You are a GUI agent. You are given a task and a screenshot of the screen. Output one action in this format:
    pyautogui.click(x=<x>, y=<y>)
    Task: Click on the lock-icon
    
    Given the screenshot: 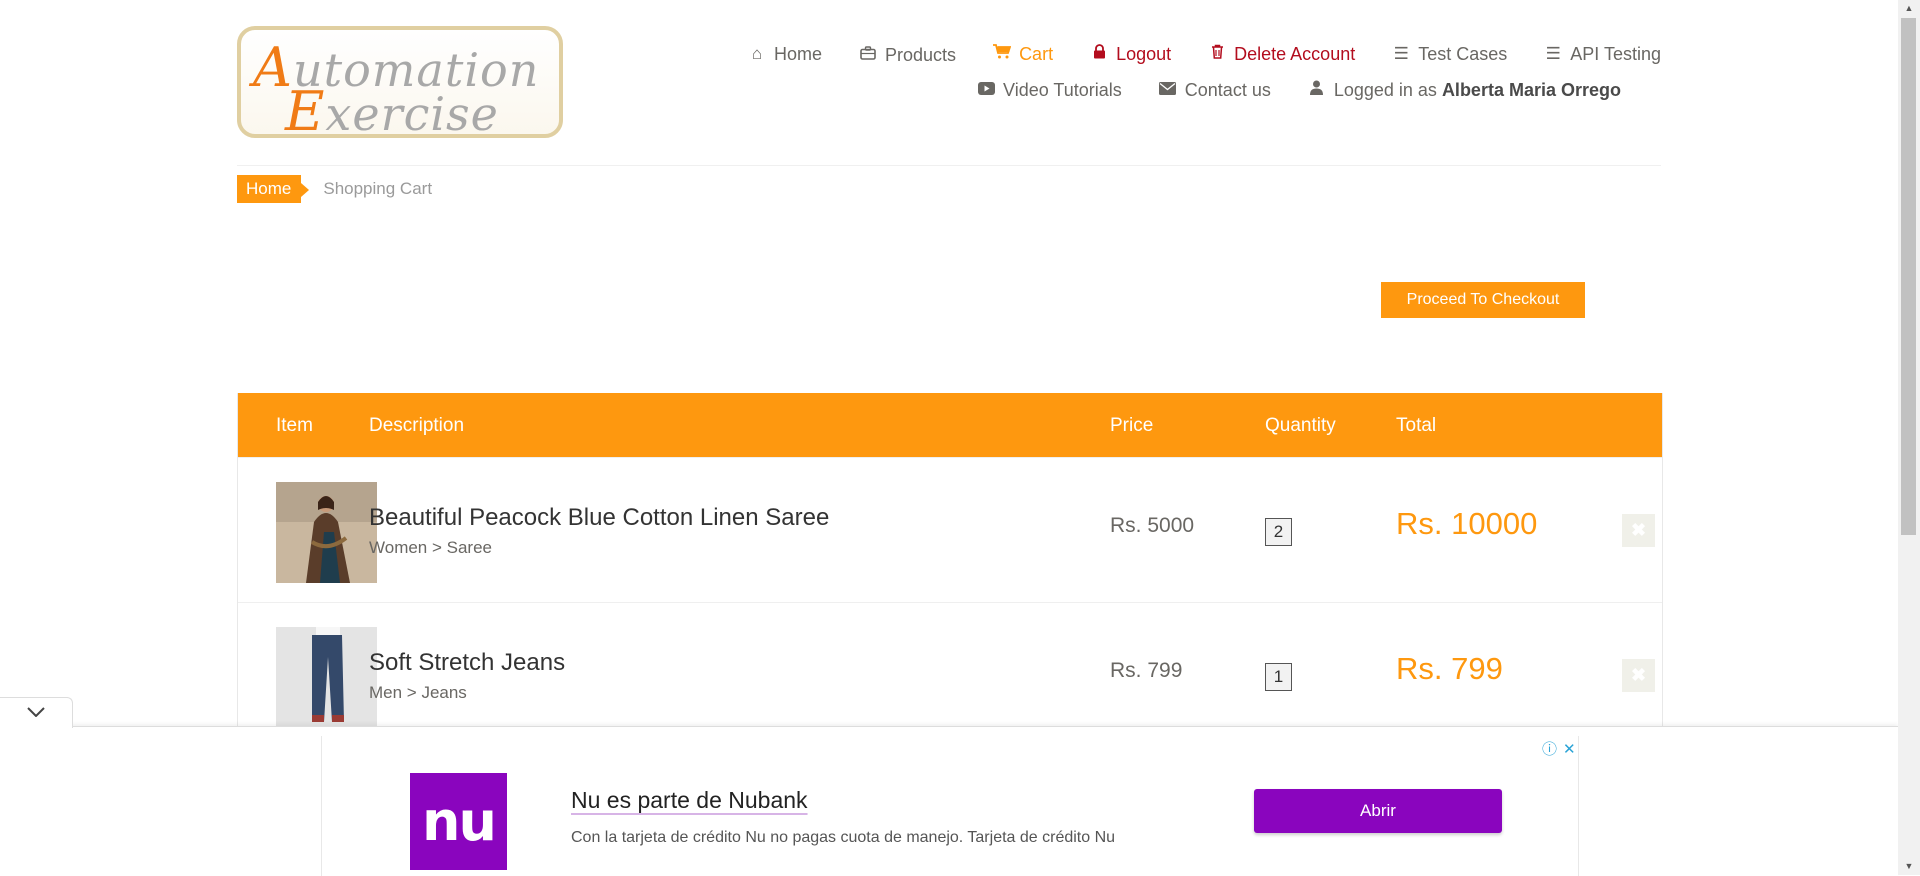 What is the action you would take?
    pyautogui.click(x=1099, y=54)
    